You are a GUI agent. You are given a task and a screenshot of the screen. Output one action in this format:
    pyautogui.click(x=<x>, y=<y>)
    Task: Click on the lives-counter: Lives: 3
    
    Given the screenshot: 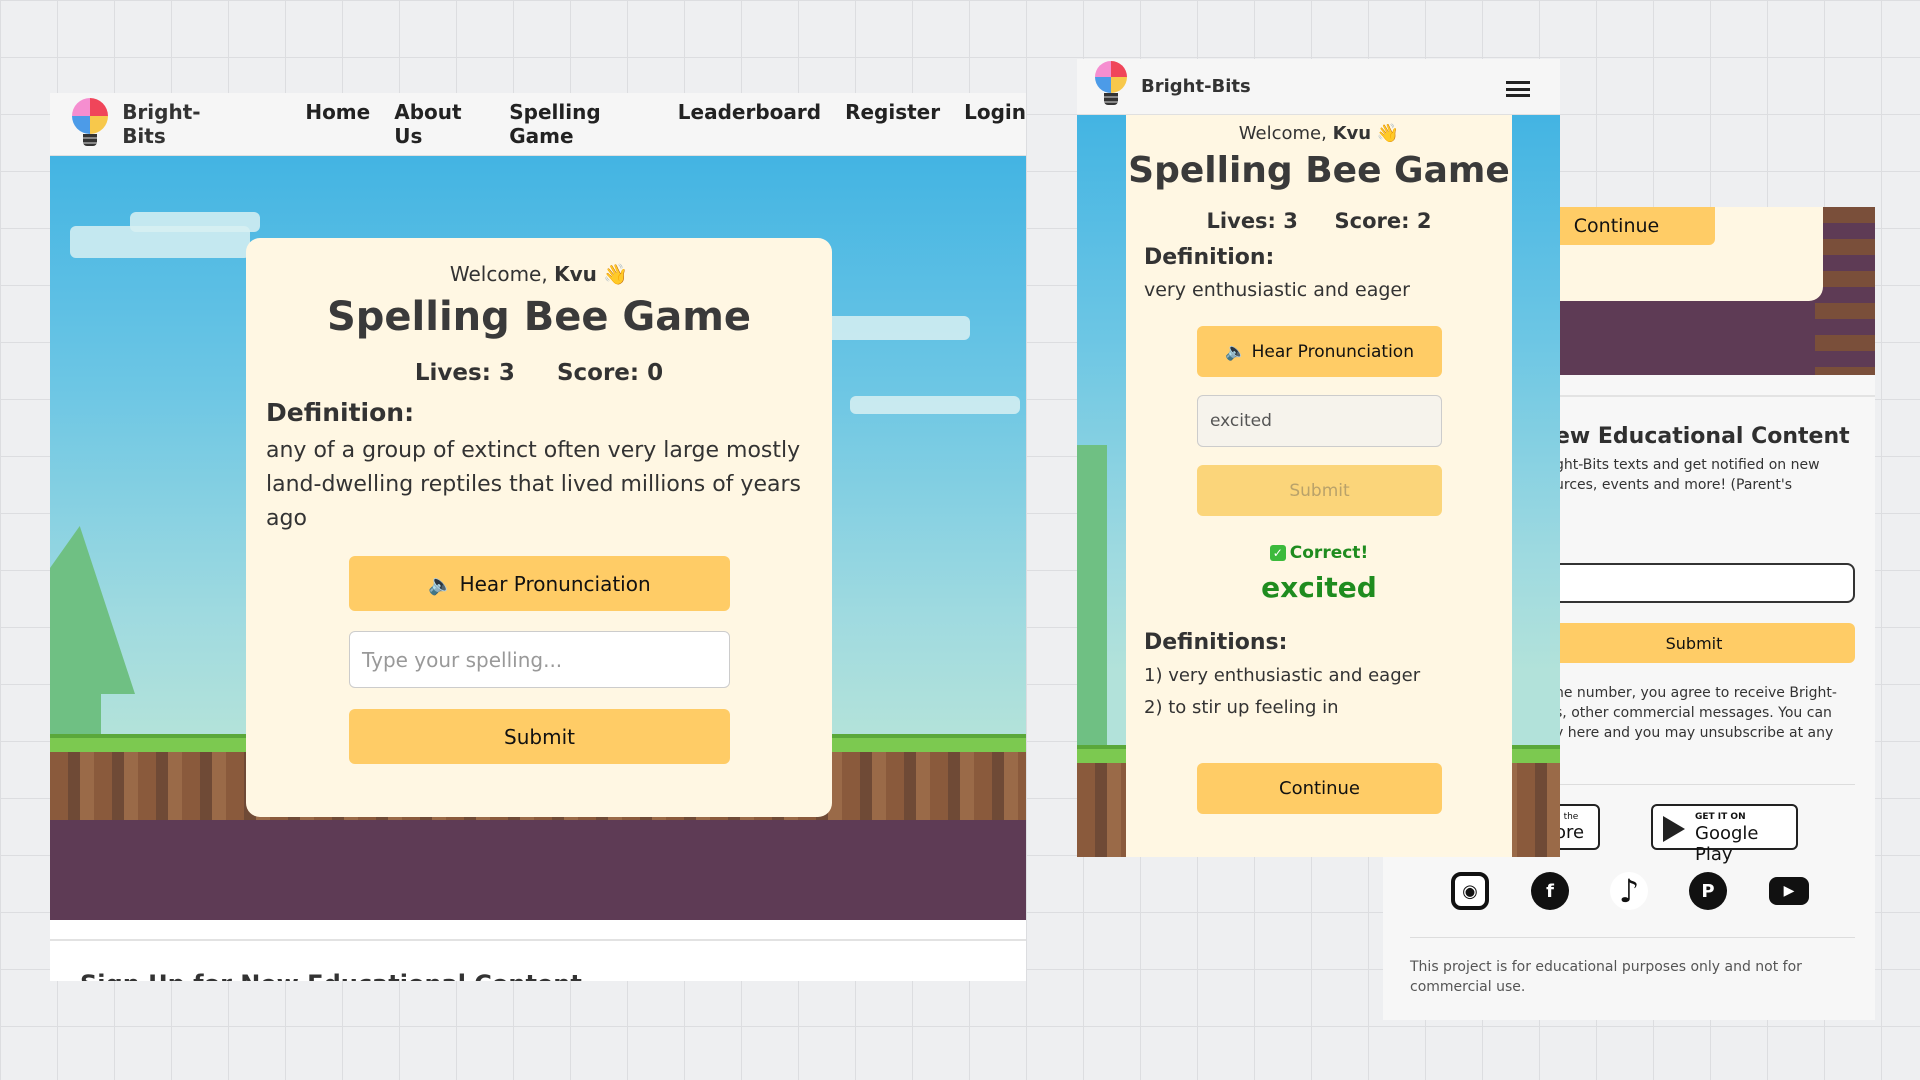 What is the action you would take?
    pyautogui.click(x=464, y=373)
    